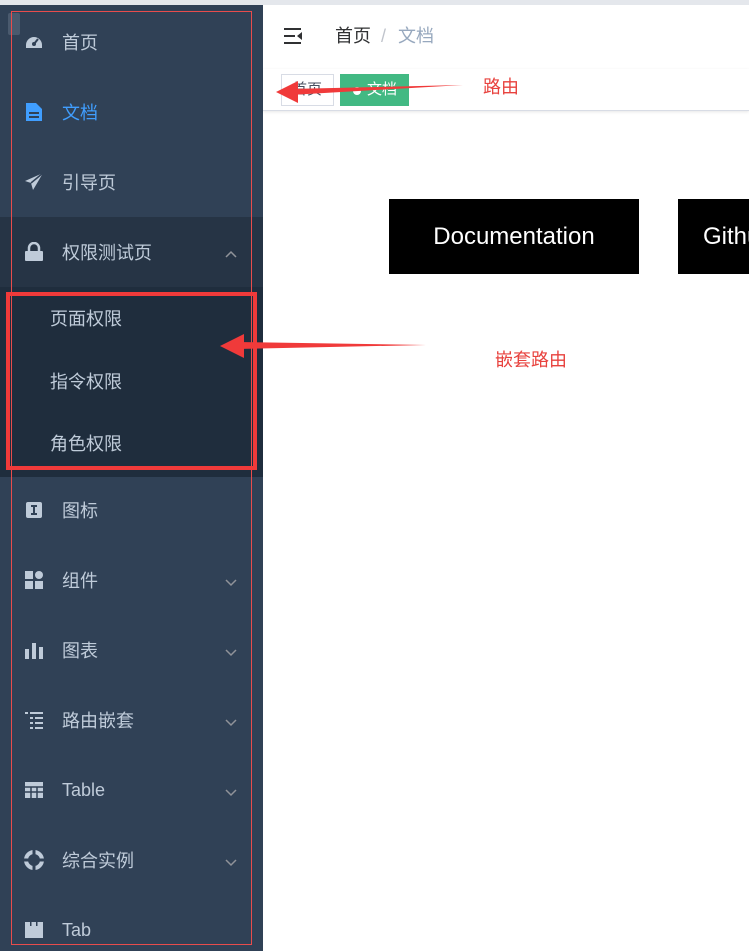 This screenshot has height=951, width=749. I want to click on breadcrumb-current: 文档, so click(416, 36).